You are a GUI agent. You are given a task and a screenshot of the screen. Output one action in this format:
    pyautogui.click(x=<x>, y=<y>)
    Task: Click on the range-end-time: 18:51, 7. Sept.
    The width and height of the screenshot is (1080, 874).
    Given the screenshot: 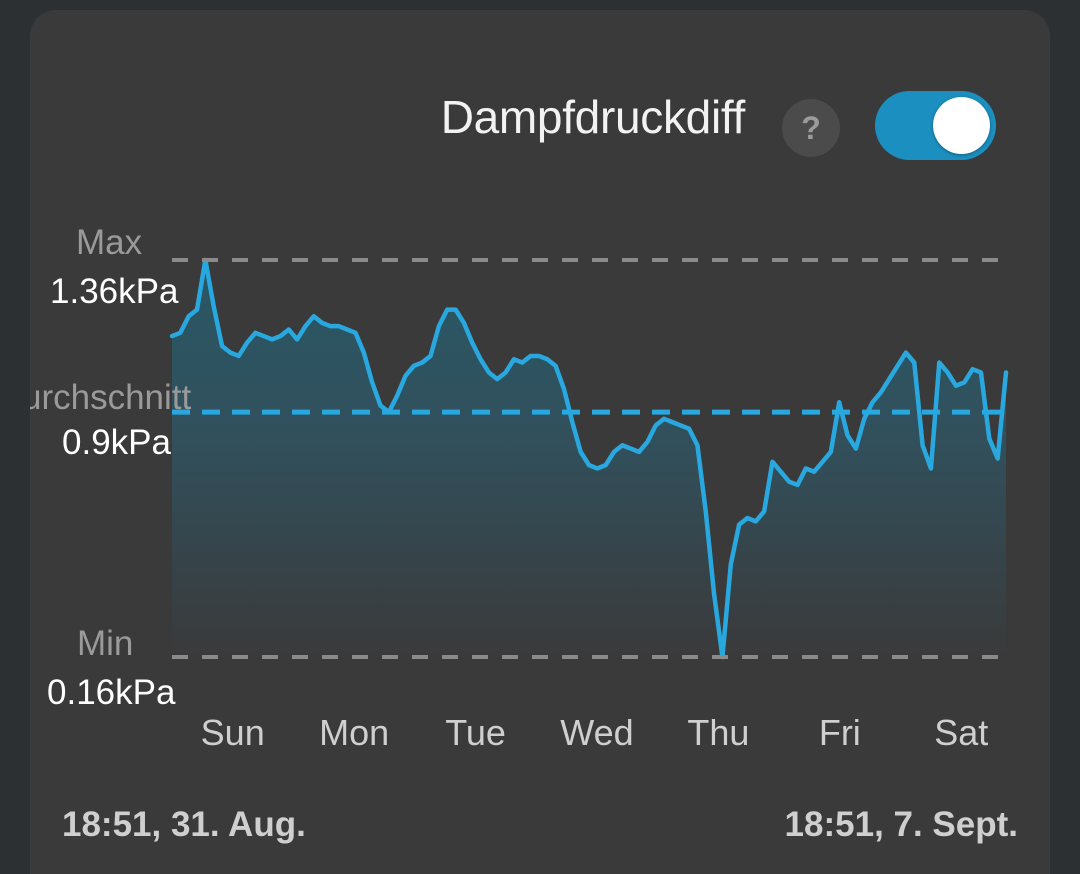 What is the action you would take?
    pyautogui.click(x=901, y=824)
    